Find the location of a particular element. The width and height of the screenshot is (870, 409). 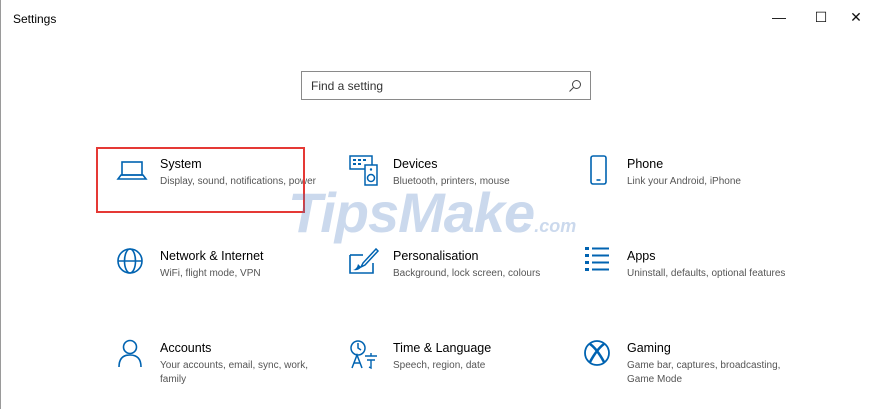

search-input is located at coordinates (436, 86).